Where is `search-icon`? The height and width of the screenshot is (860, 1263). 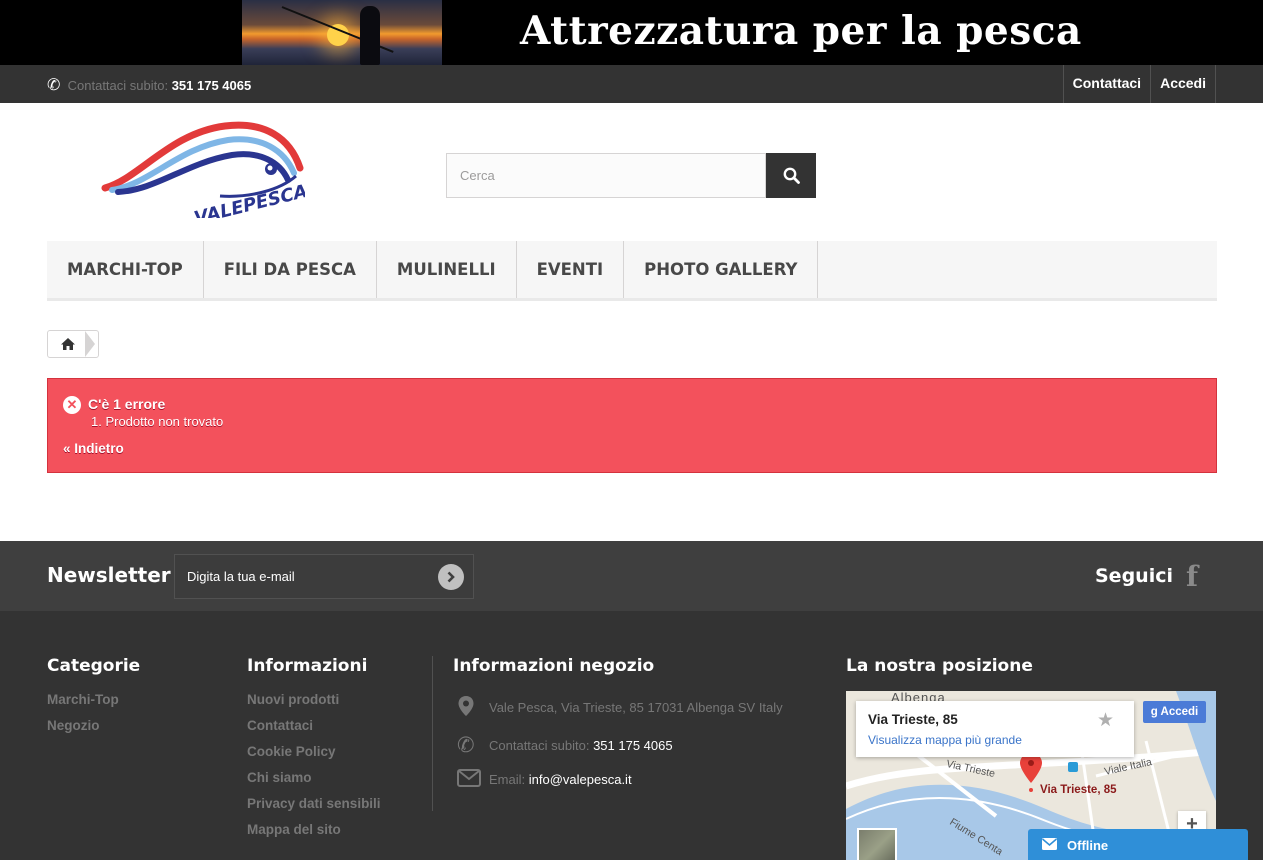 search-icon is located at coordinates (791, 175).